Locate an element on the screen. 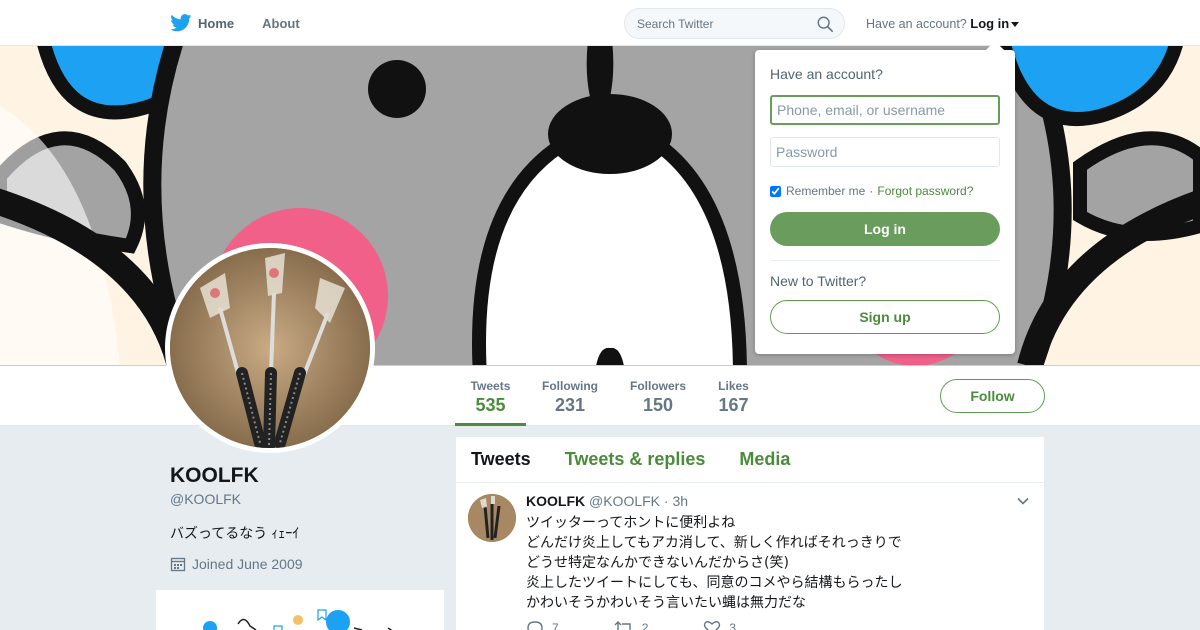 The image size is (1200, 630). stat-label: Tweets is located at coordinates (490, 386).